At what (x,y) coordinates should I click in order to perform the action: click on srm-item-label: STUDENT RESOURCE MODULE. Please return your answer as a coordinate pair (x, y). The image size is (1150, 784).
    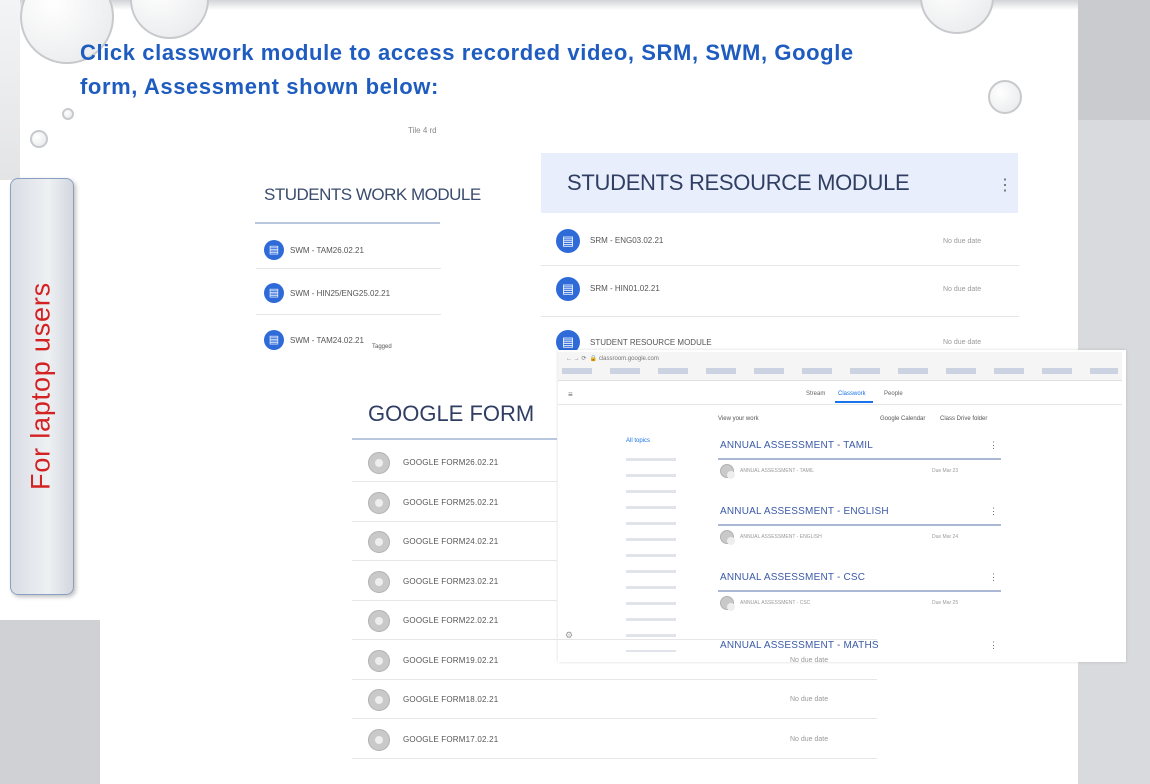
    Looking at the image, I should click on (651, 342).